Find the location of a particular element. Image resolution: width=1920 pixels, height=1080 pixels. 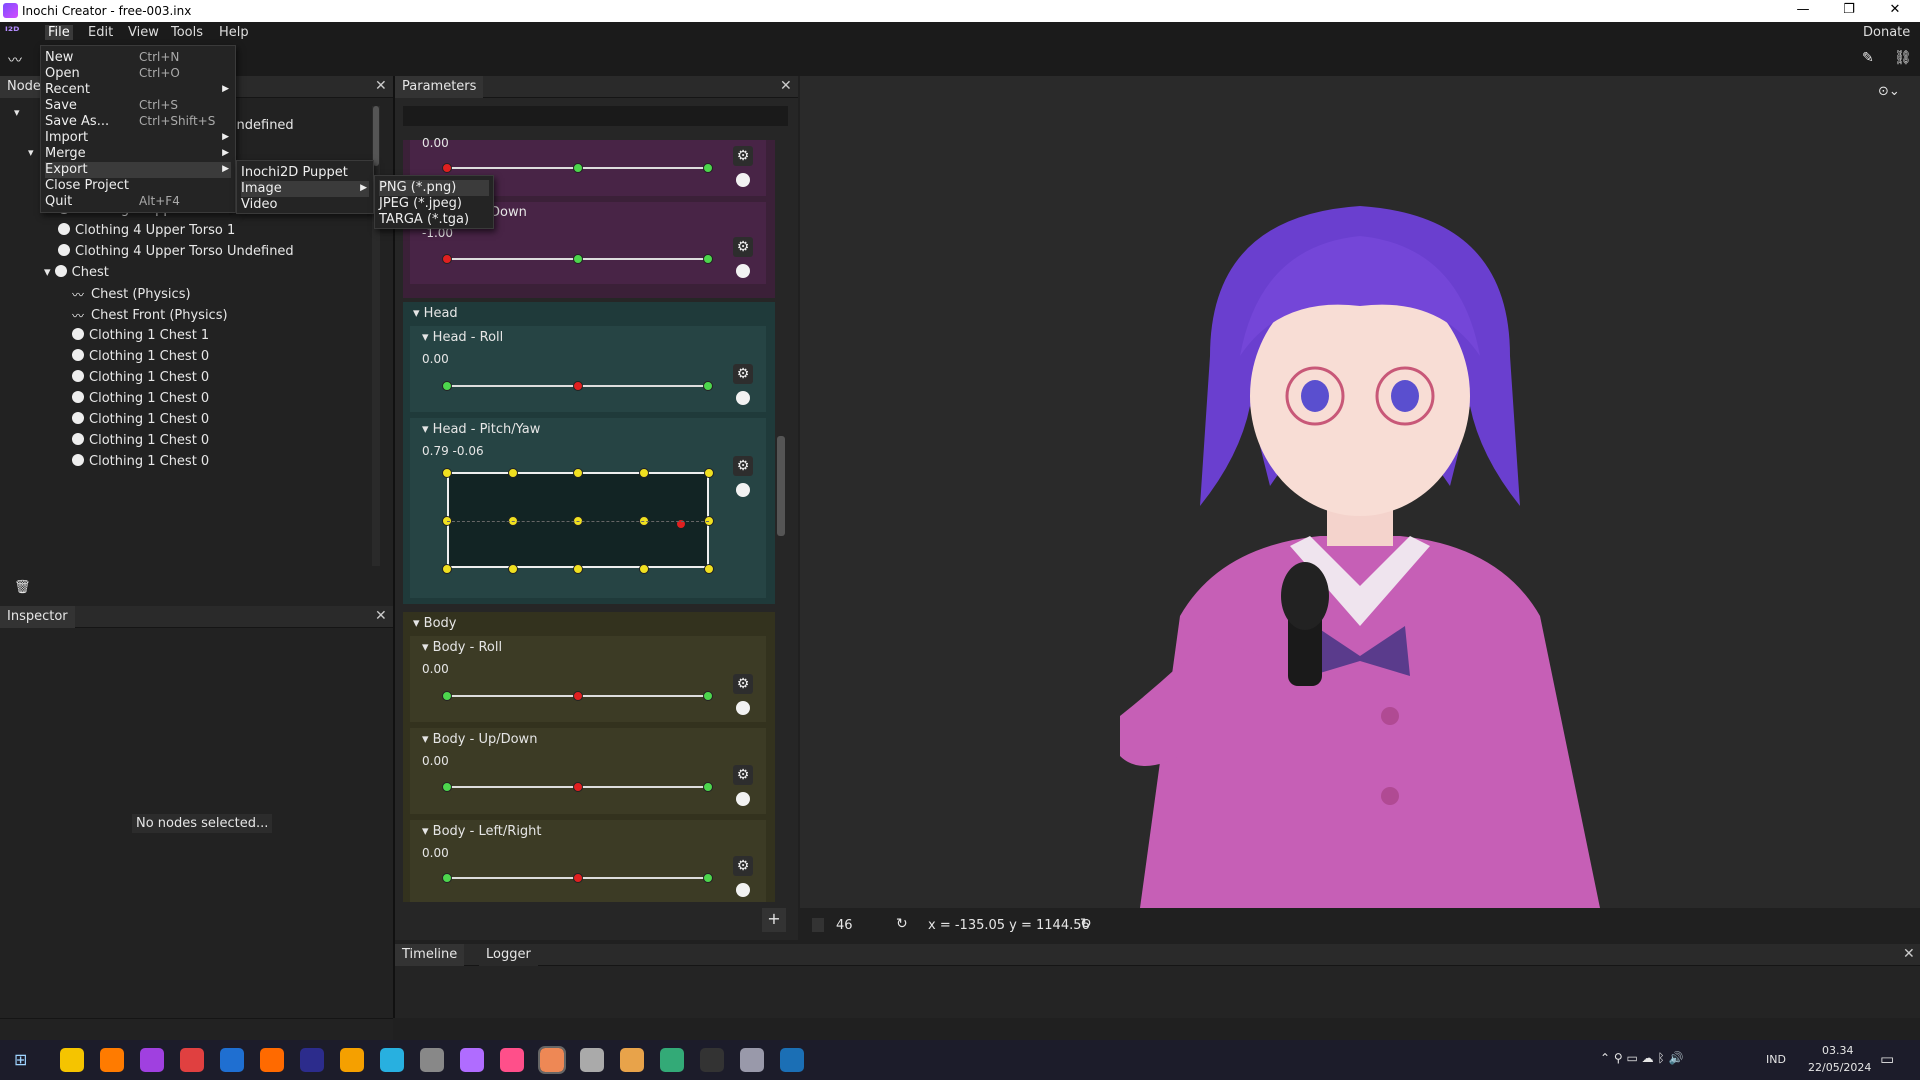

root-expand-icon: ▾ is located at coordinates (17, 112).